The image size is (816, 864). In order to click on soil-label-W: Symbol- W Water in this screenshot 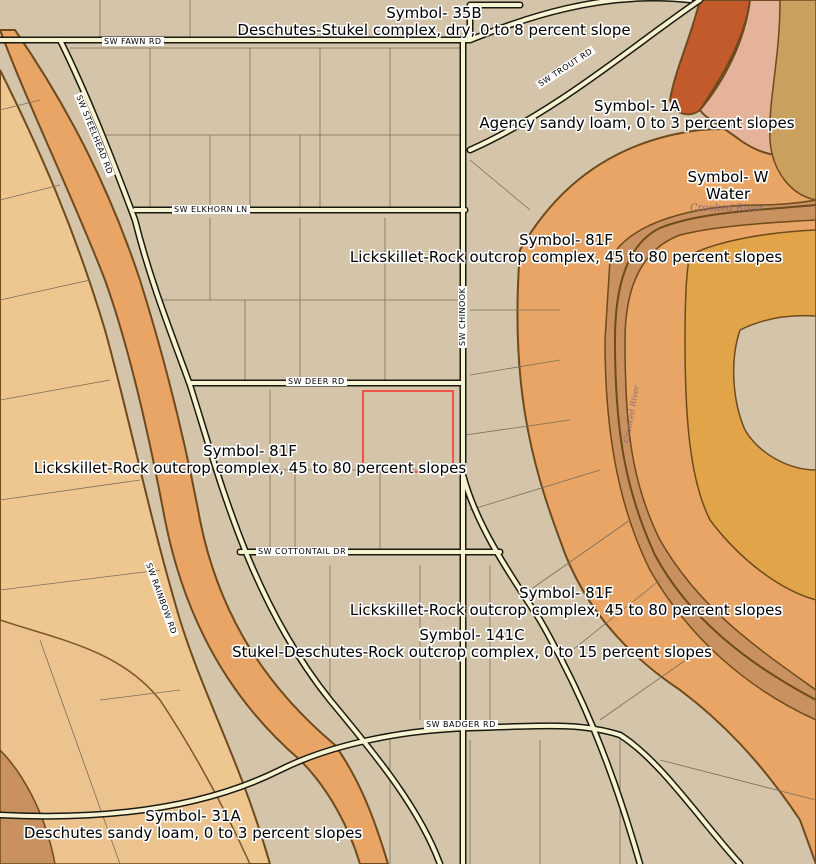, I will do `click(728, 186)`.